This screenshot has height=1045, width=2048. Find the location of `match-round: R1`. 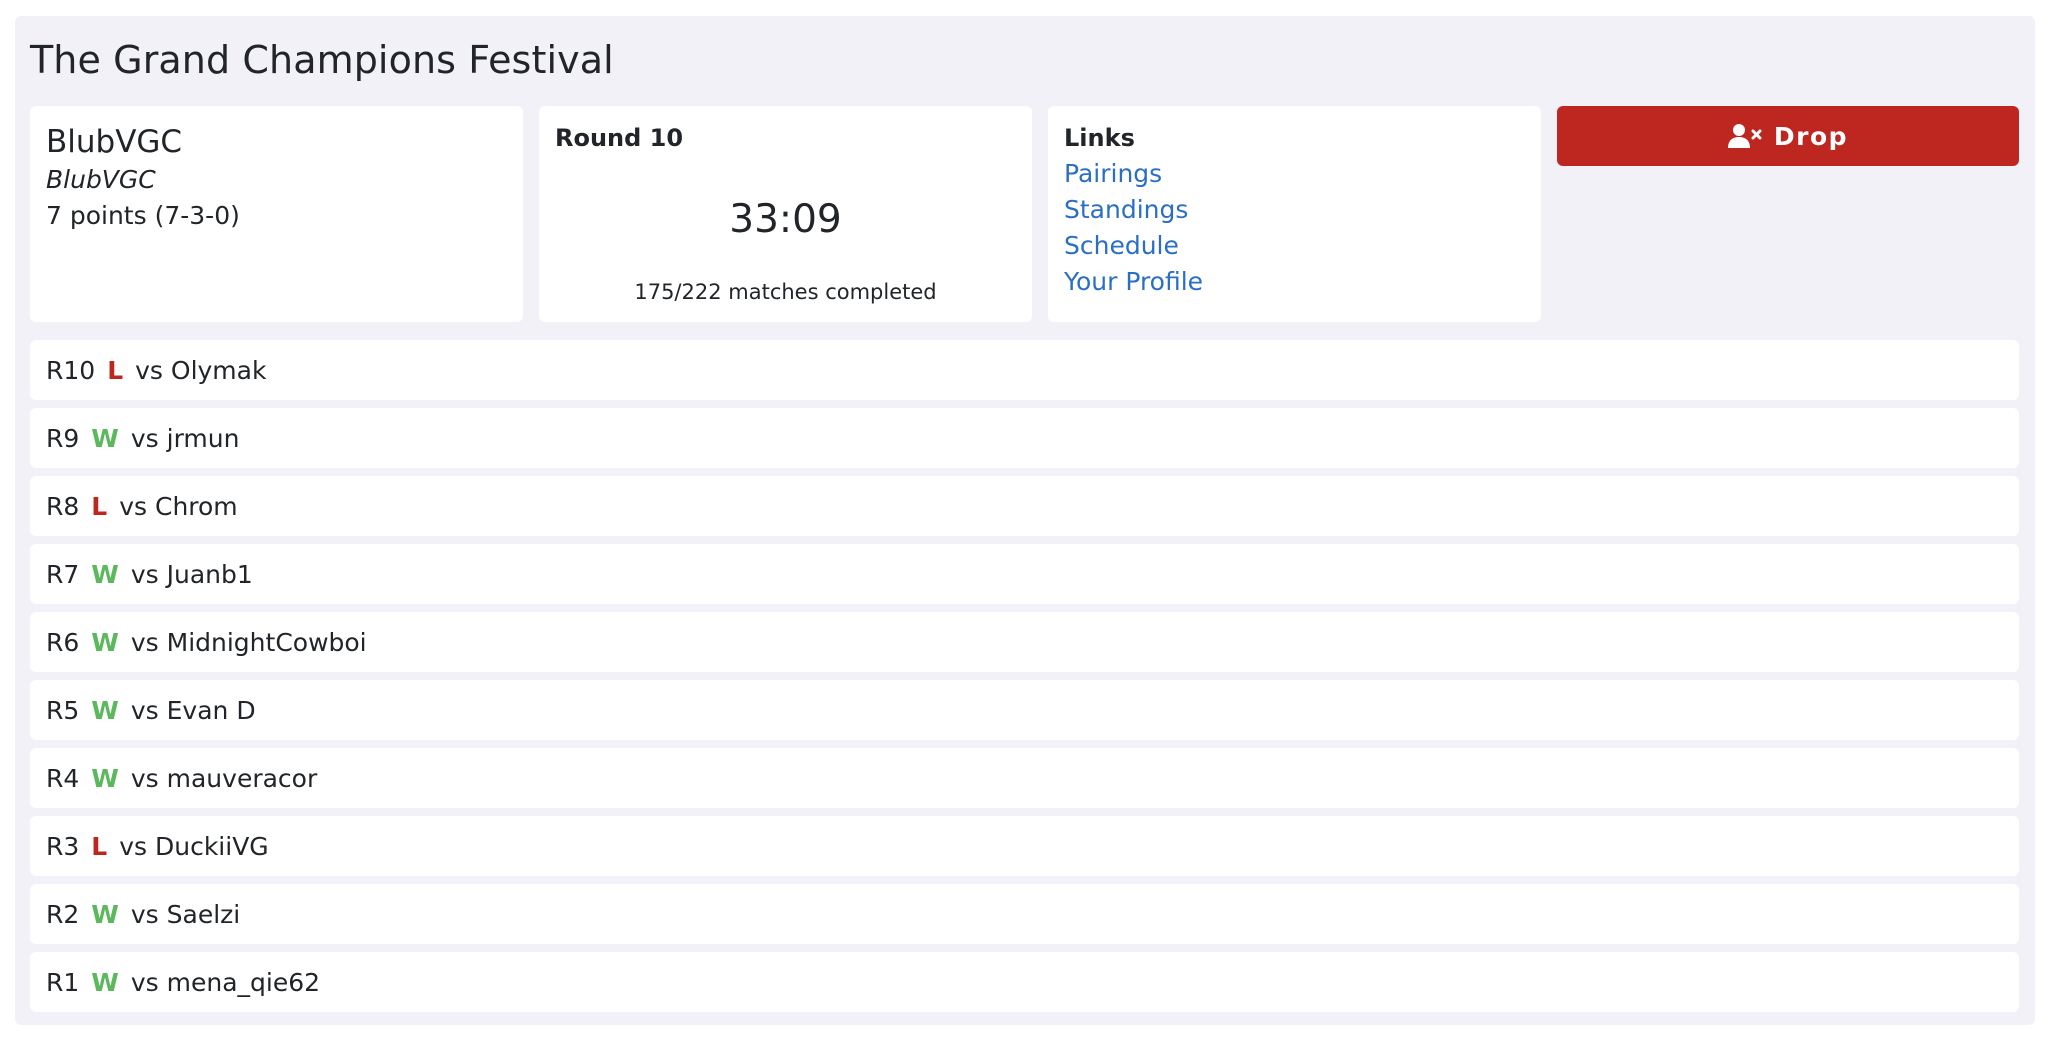

match-round: R1 is located at coordinates (63, 982).